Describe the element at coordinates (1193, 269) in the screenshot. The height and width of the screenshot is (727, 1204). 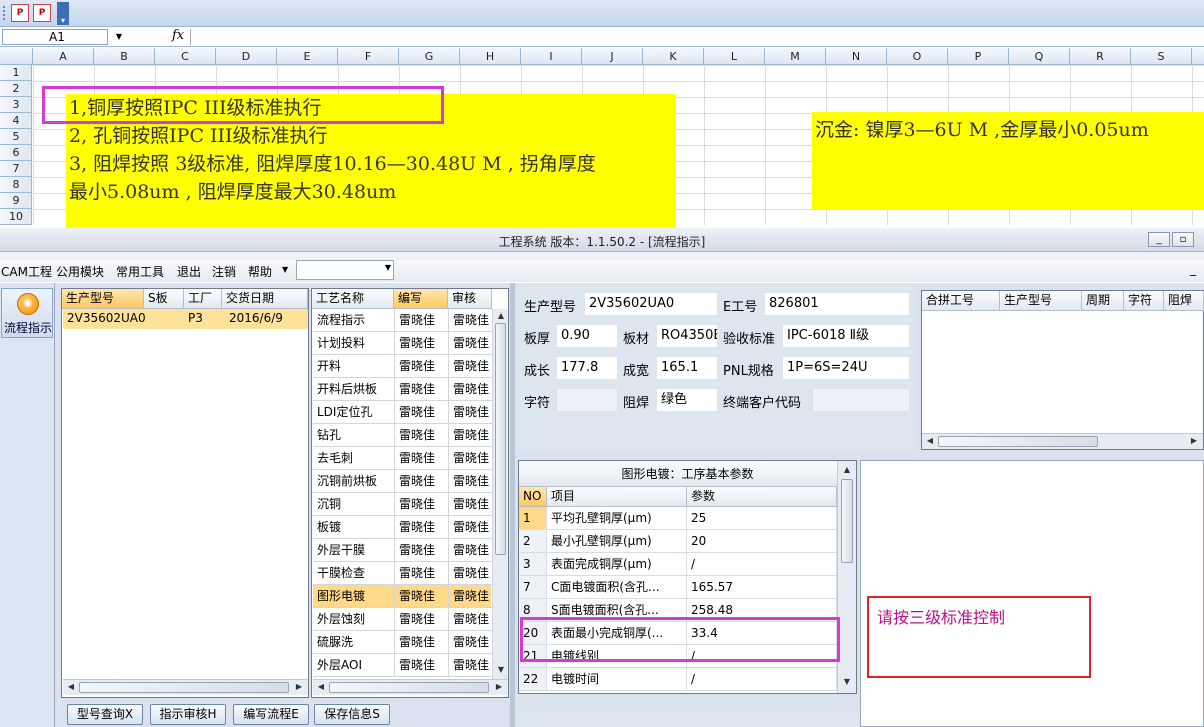
I see `mdi-minimize-button: _` at that location.